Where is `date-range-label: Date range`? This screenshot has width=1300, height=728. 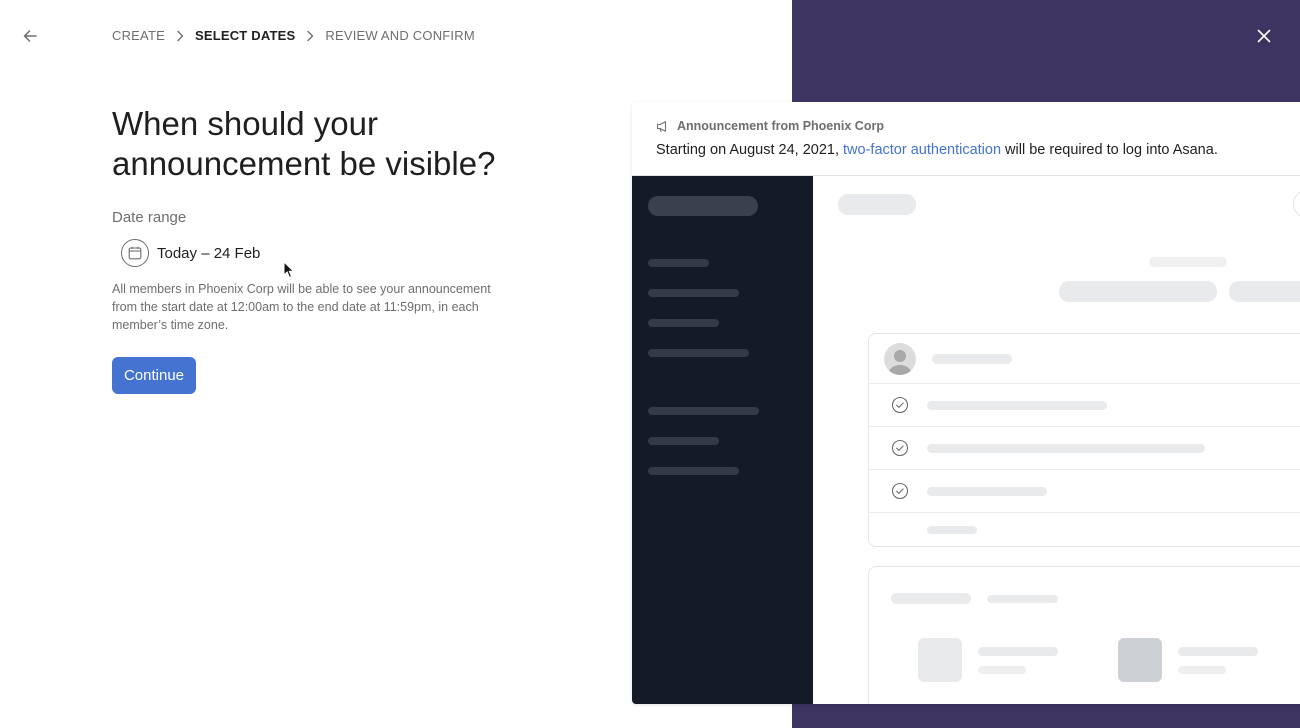 date-range-label: Date range is located at coordinates (149, 217).